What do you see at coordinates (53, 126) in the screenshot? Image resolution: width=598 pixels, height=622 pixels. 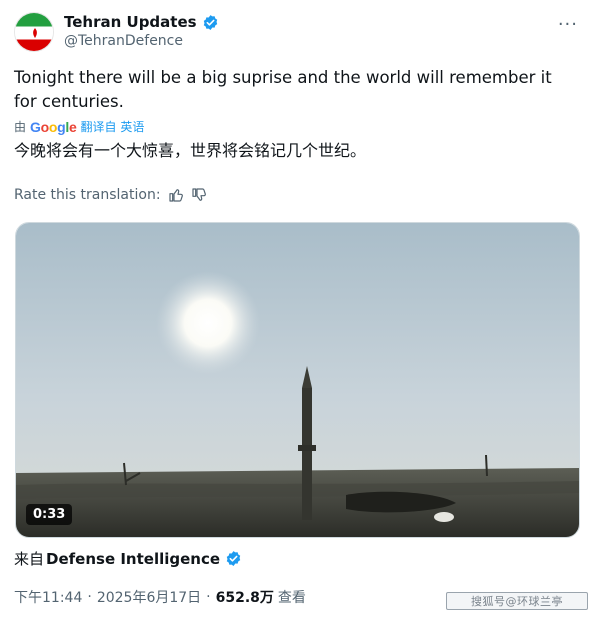 I see `google-logo: Google` at bounding box center [53, 126].